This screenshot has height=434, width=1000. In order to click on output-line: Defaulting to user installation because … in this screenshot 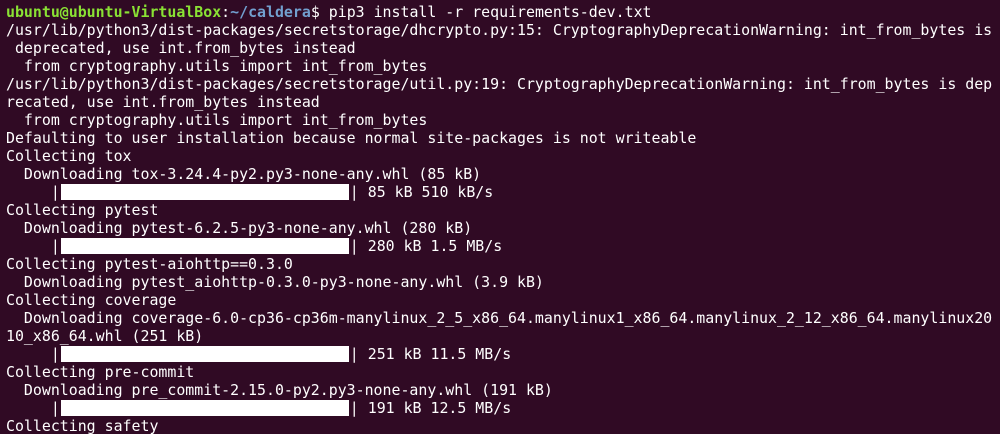, I will do `click(351, 138)`.